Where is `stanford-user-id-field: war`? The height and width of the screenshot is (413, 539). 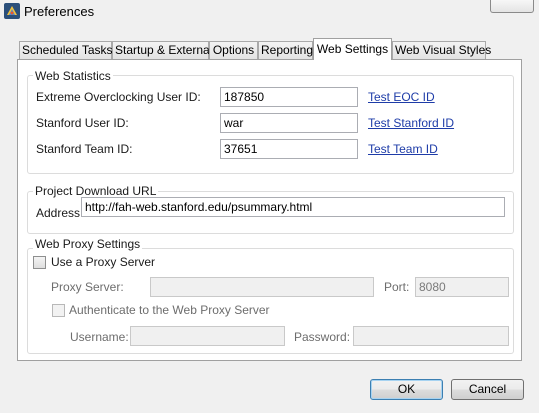 stanford-user-id-field: war is located at coordinates (289, 123).